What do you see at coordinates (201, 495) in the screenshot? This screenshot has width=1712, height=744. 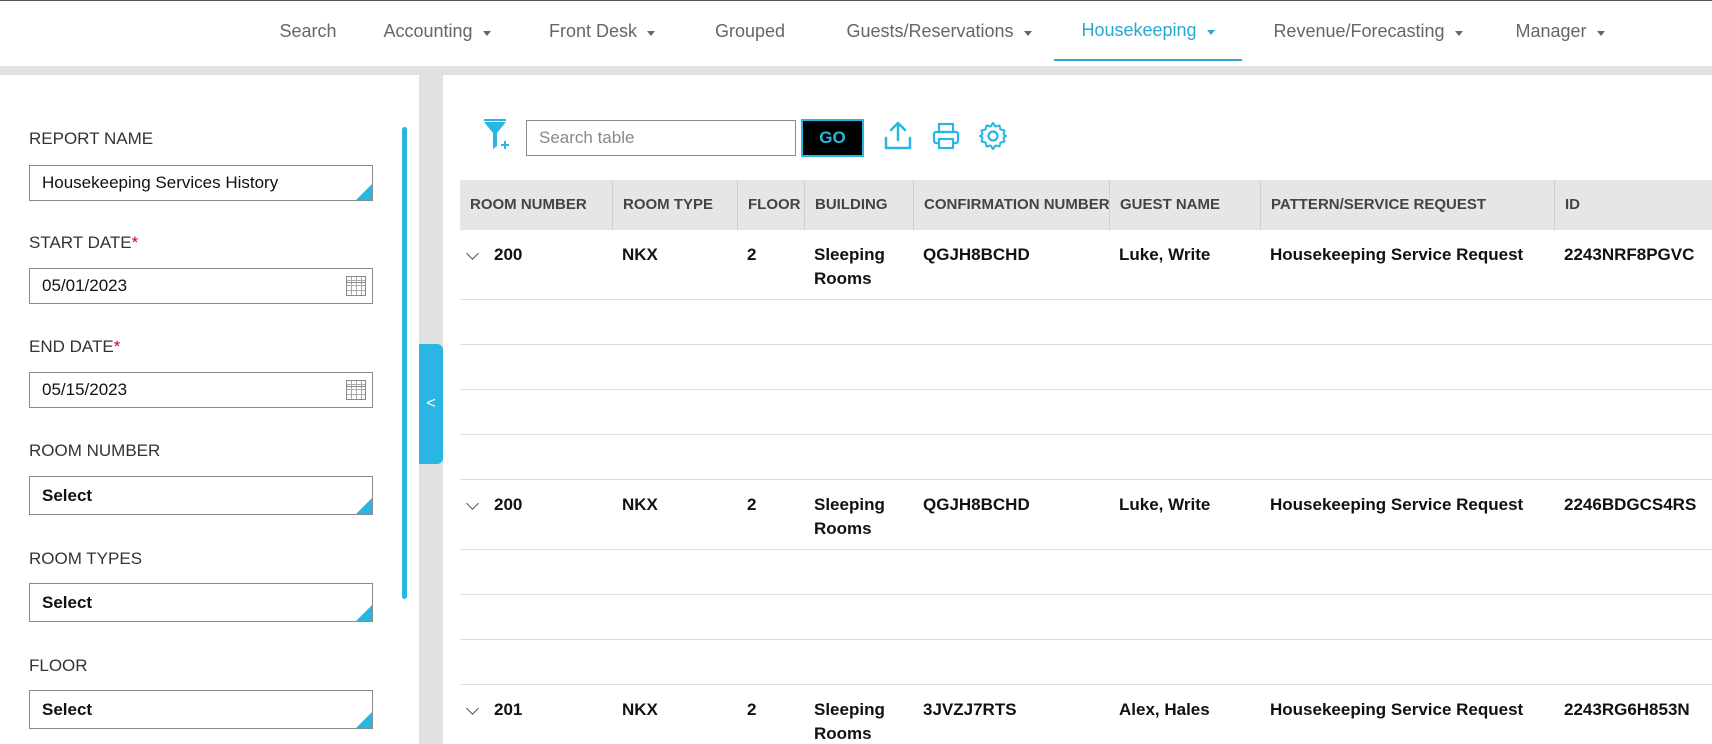 I see `room-number-select: Select` at bounding box center [201, 495].